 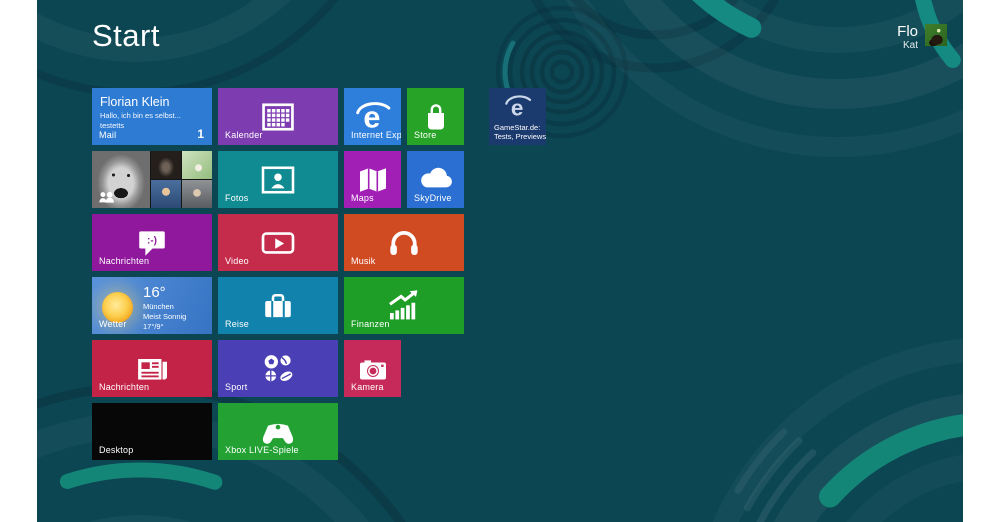 I want to click on calendar-icon, so click(x=278, y=116).